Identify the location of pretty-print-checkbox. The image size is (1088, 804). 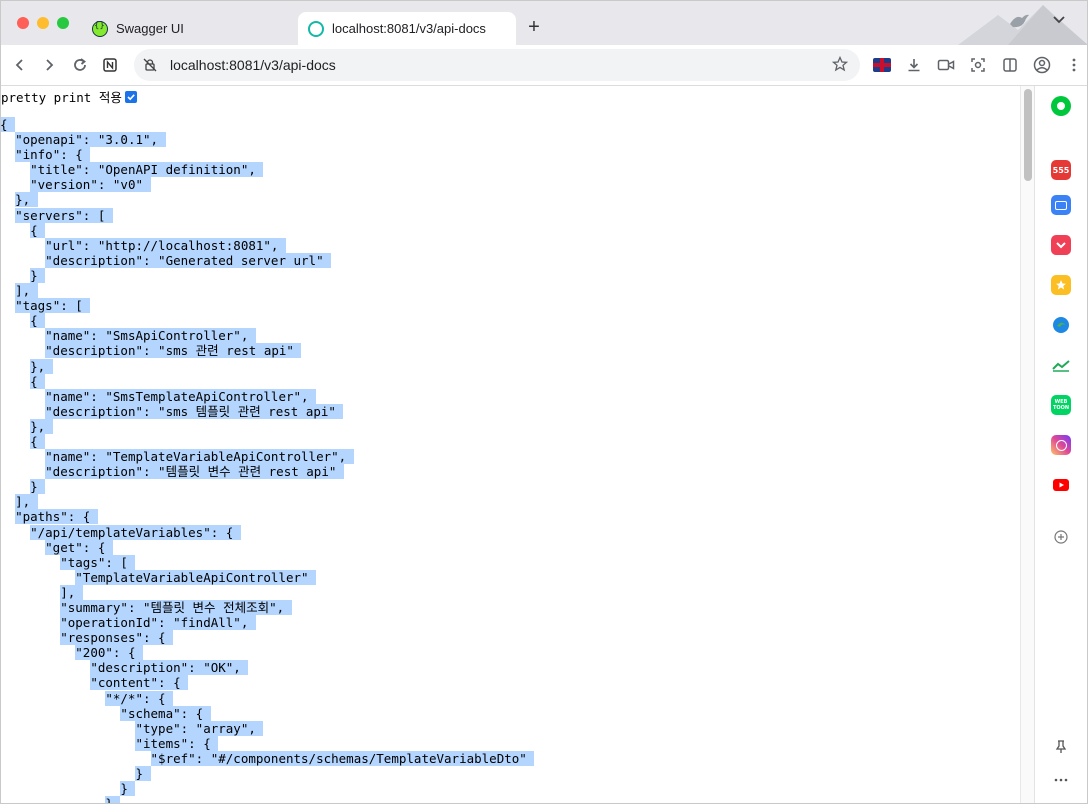
(130, 96).